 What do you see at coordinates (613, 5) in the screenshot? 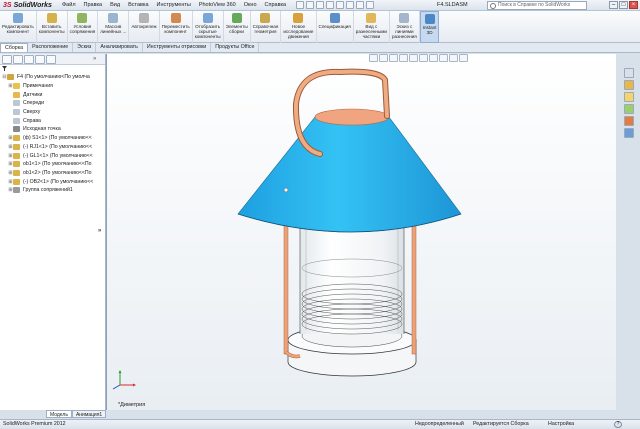
I see `minimize-button: –` at bounding box center [613, 5].